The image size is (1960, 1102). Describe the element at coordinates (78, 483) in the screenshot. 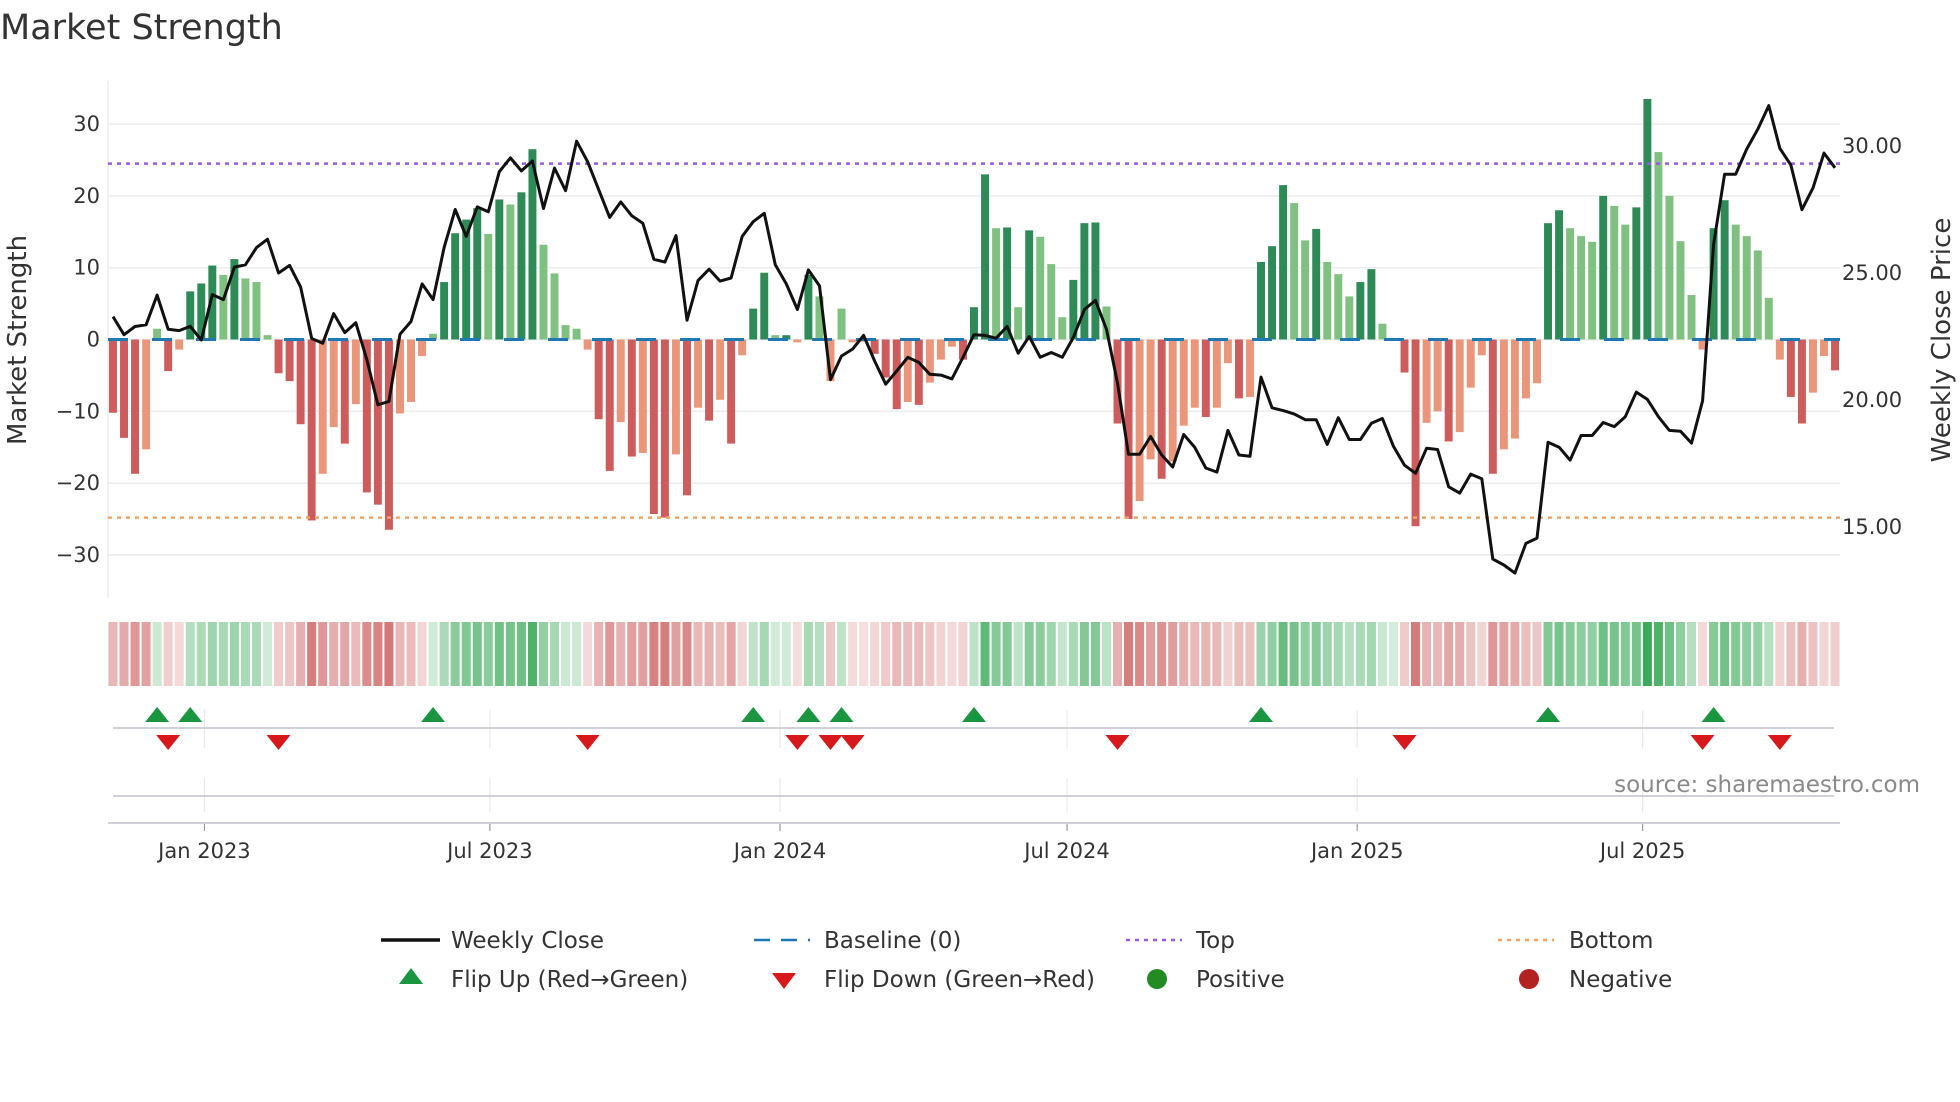

I see `y-tick-label: −20` at that location.